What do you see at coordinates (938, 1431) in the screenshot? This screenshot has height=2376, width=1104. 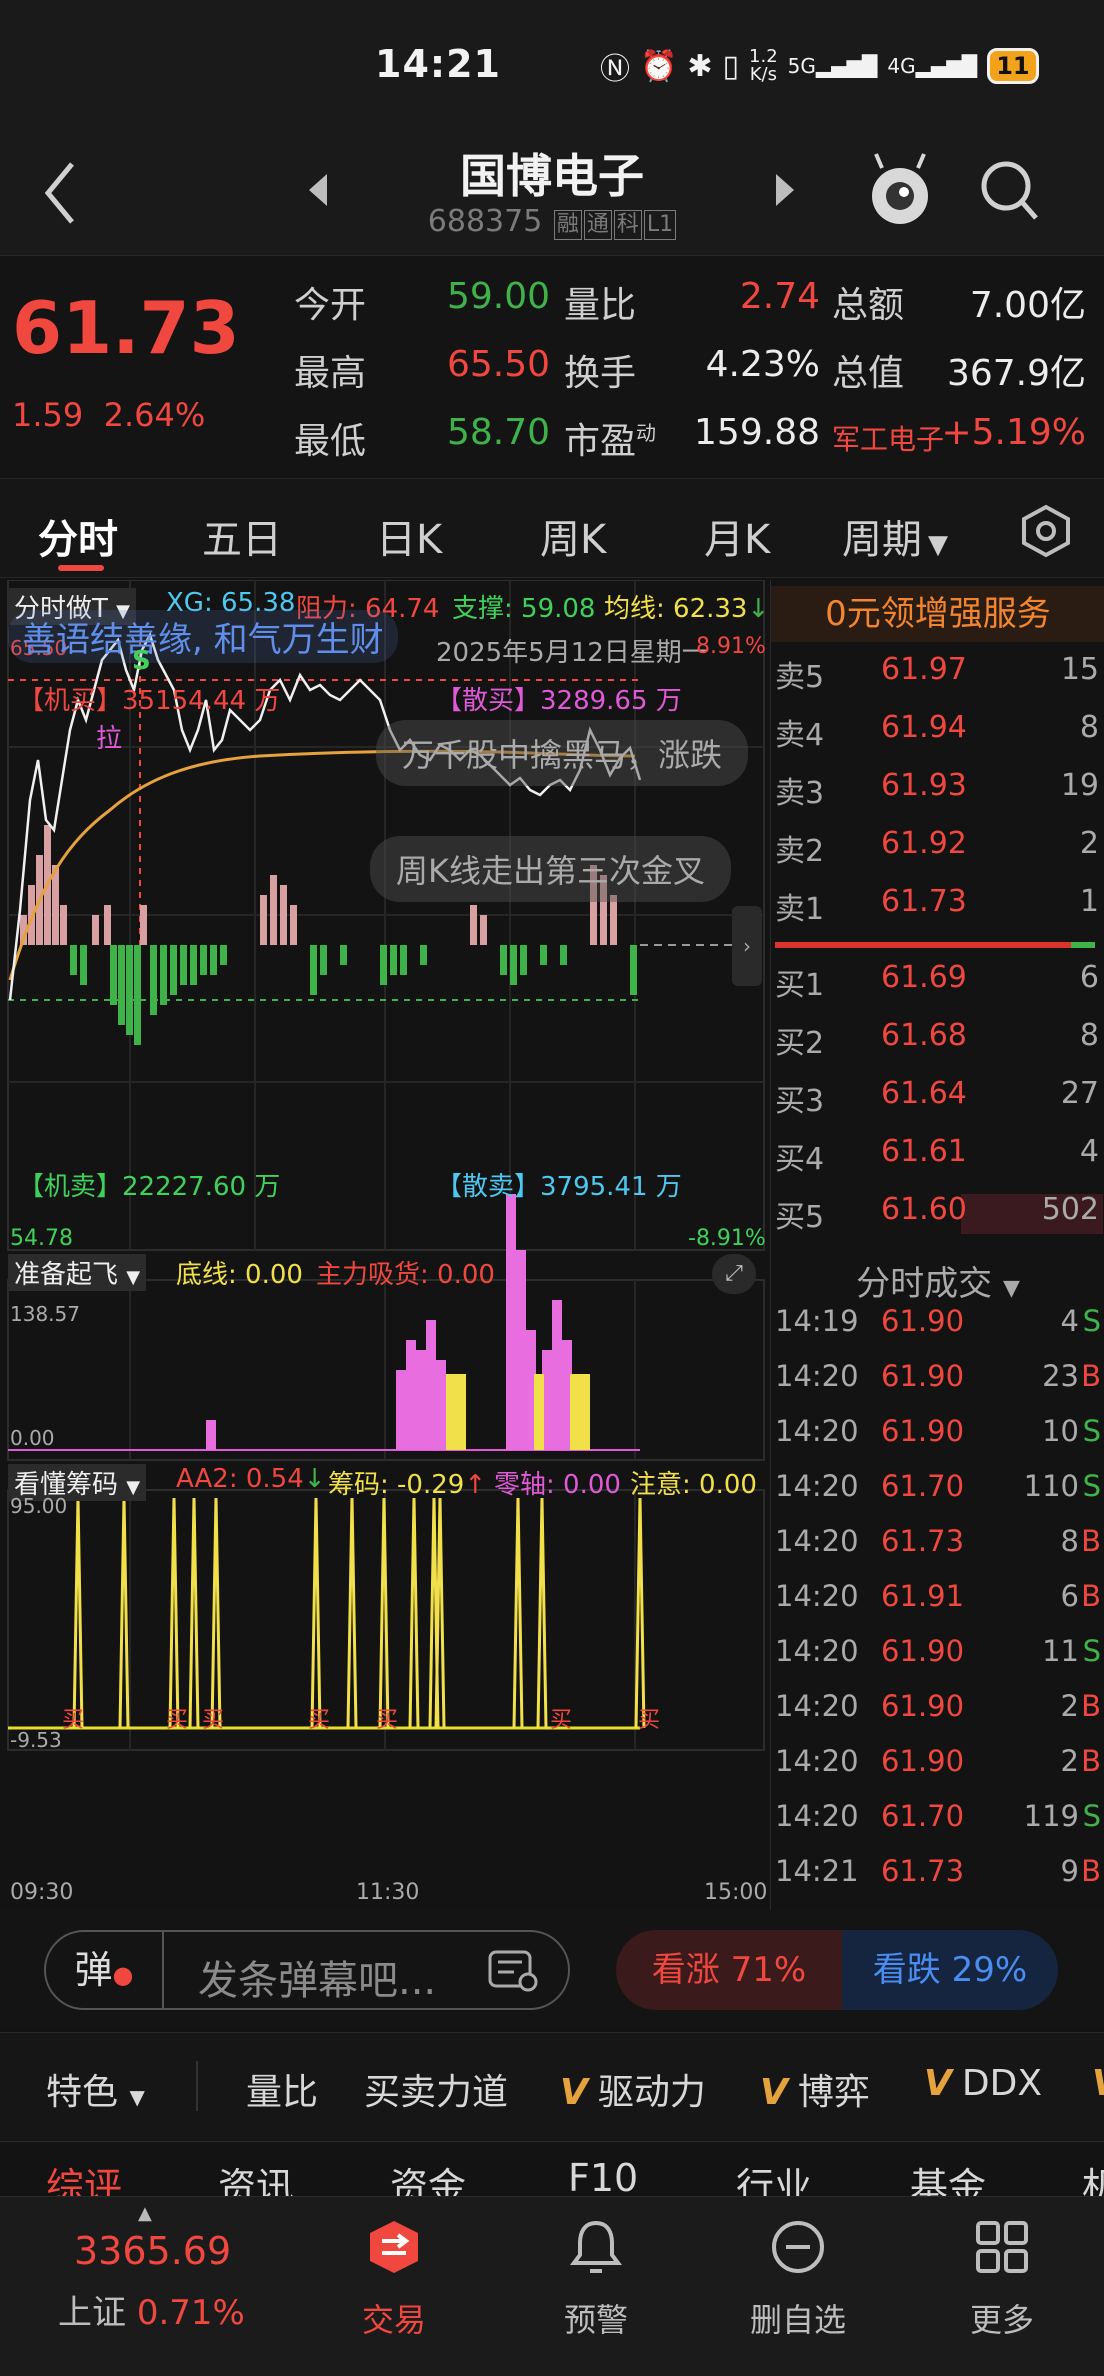 I see `tick-row: 14:20 61.90 10 S` at bounding box center [938, 1431].